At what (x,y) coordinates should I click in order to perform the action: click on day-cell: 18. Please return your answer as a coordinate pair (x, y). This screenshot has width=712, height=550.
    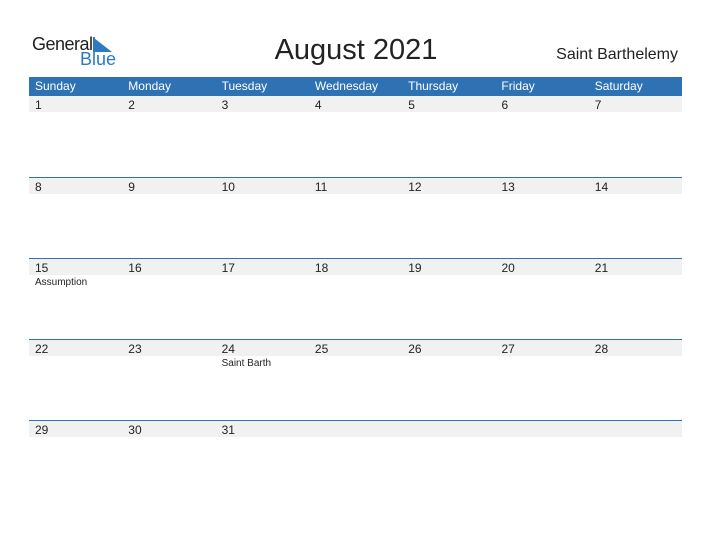
    Looking at the image, I should click on (355, 298).